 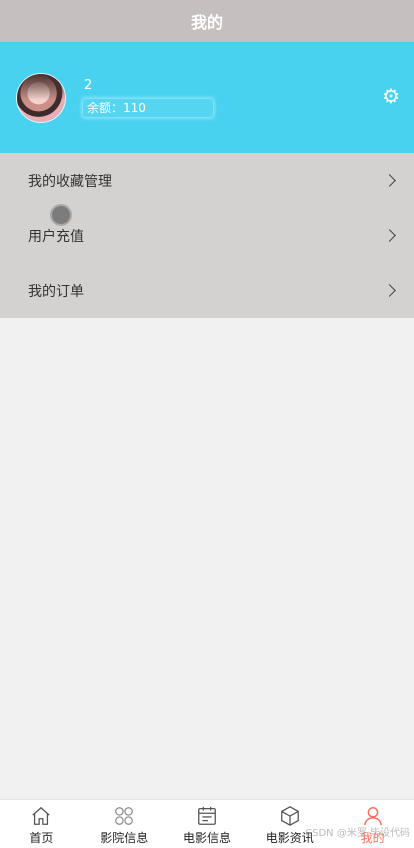 I want to click on nav-cinema-info: 影院信息, so click(x=124, y=824).